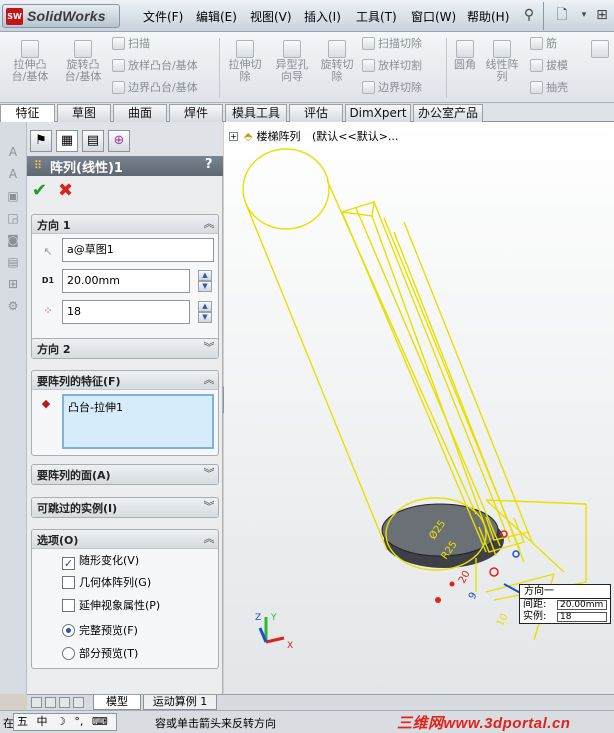  I want to click on ime-chinese-icon: 中, so click(42, 721).